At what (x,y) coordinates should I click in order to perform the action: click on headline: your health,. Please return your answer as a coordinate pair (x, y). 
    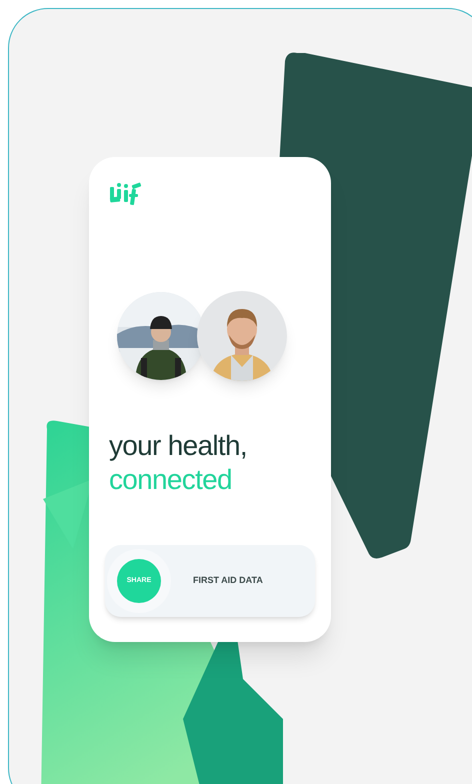
    Looking at the image, I should click on (178, 446).